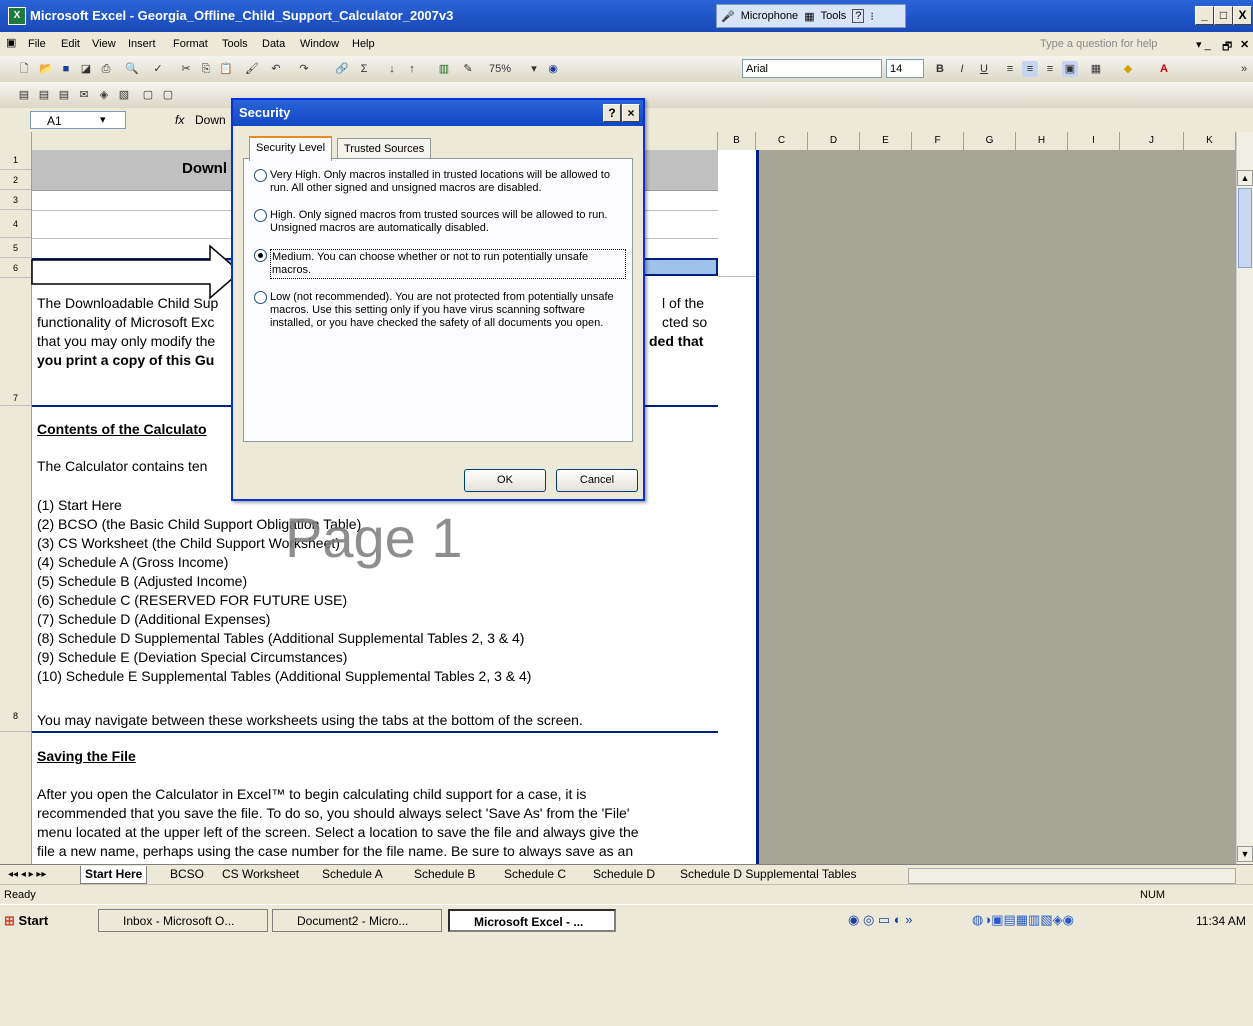  Describe the element at coordinates (16, 141) in the screenshot. I see `select-all-corner` at that location.